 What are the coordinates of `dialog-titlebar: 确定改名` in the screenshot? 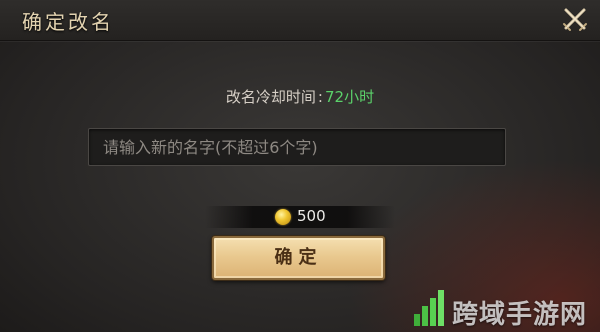 It's located at (300, 20).